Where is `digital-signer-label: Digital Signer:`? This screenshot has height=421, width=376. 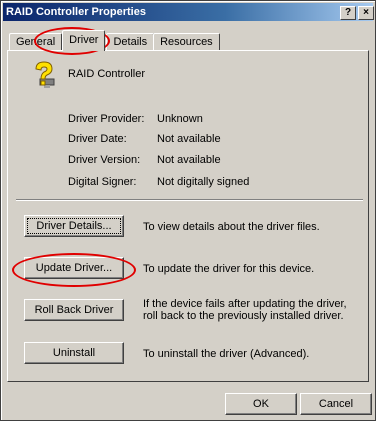
digital-signer-label: Digital Signer: is located at coordinates (102, 182).